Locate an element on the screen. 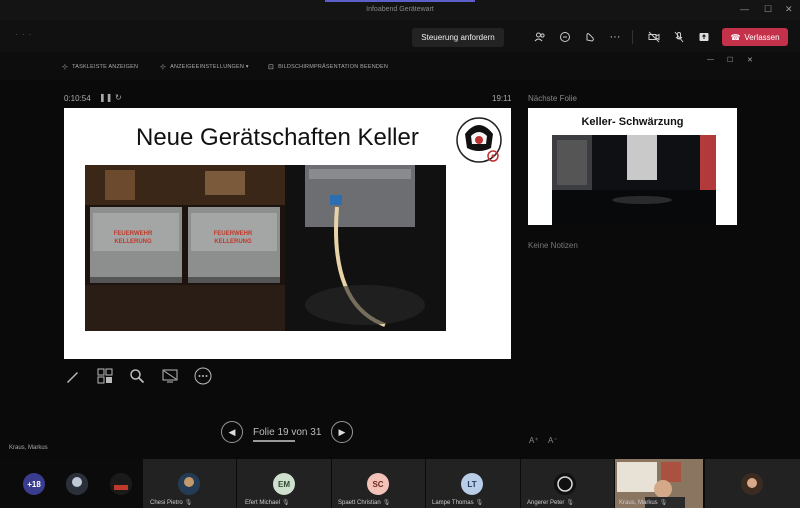 The height and width of the screenshot is (508, 800). fire-department-logo is located at coordinates (479, 140).